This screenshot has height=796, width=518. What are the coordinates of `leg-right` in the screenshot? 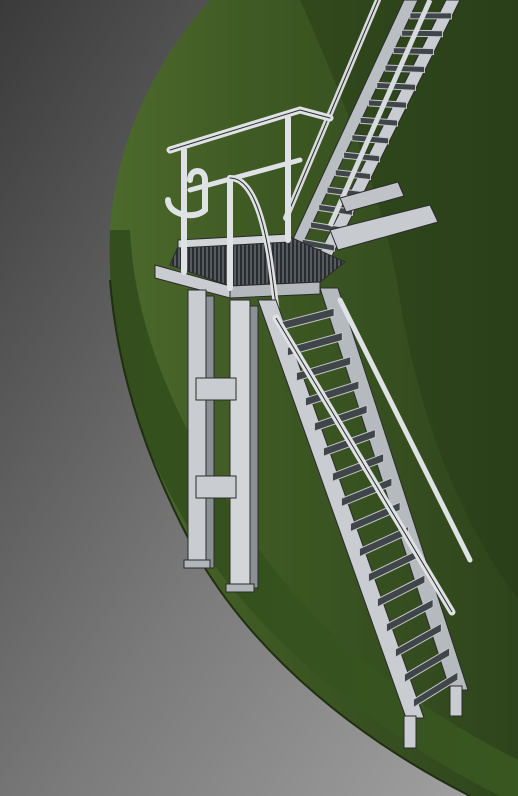 It's located at (240, 445).